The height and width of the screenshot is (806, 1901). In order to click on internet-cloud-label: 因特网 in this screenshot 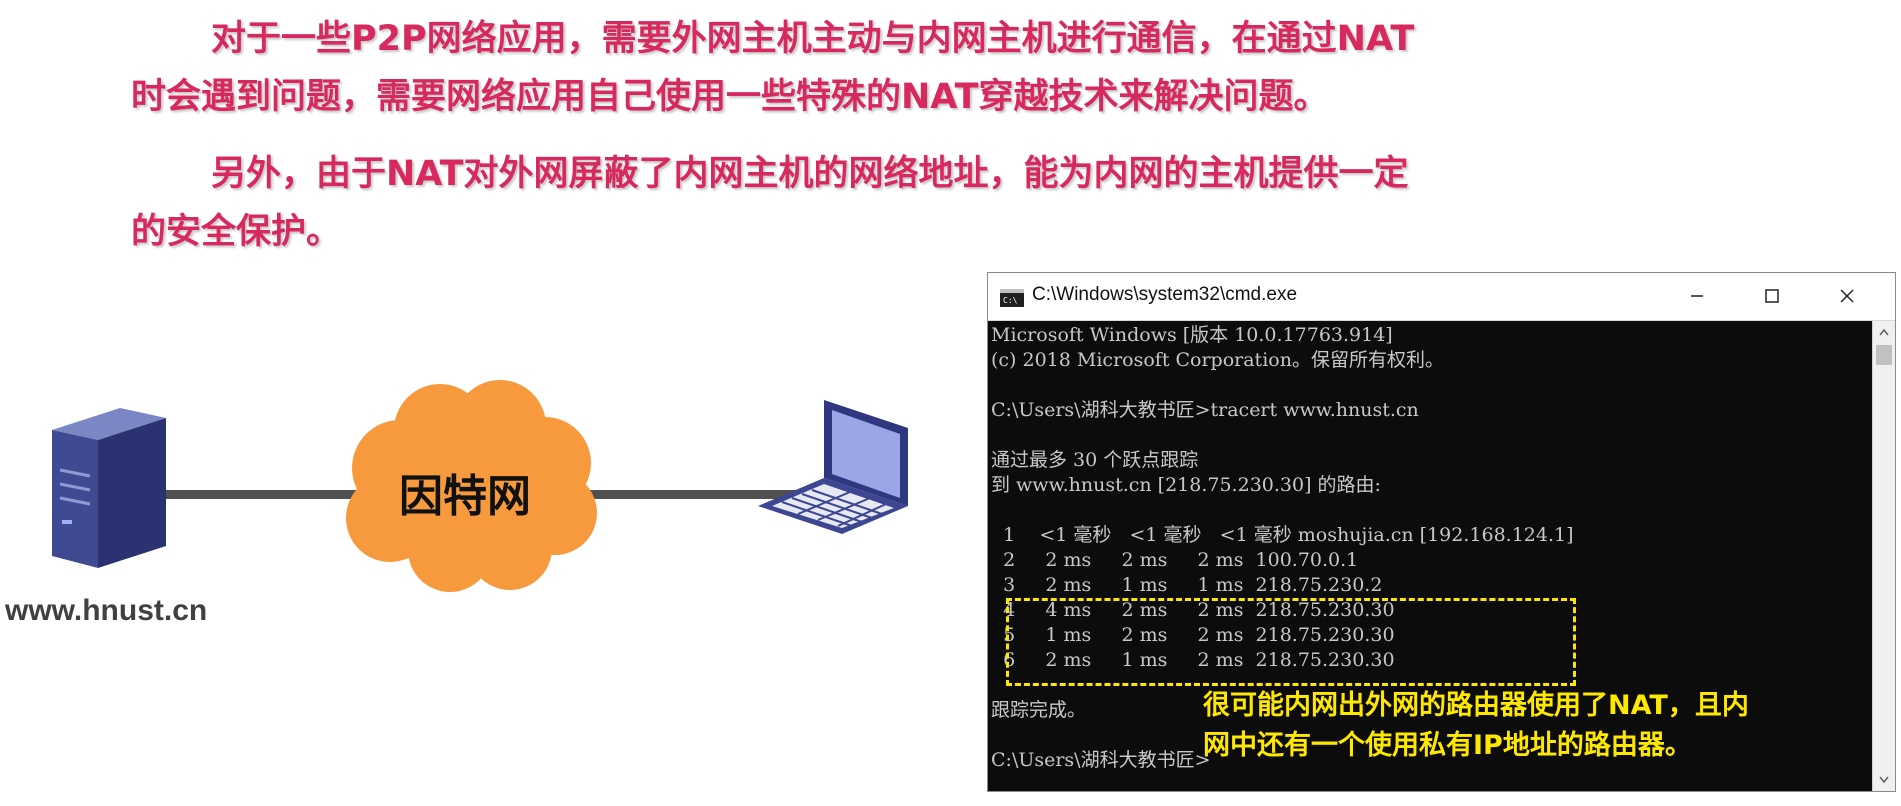, I will do `click(465, 496)`.